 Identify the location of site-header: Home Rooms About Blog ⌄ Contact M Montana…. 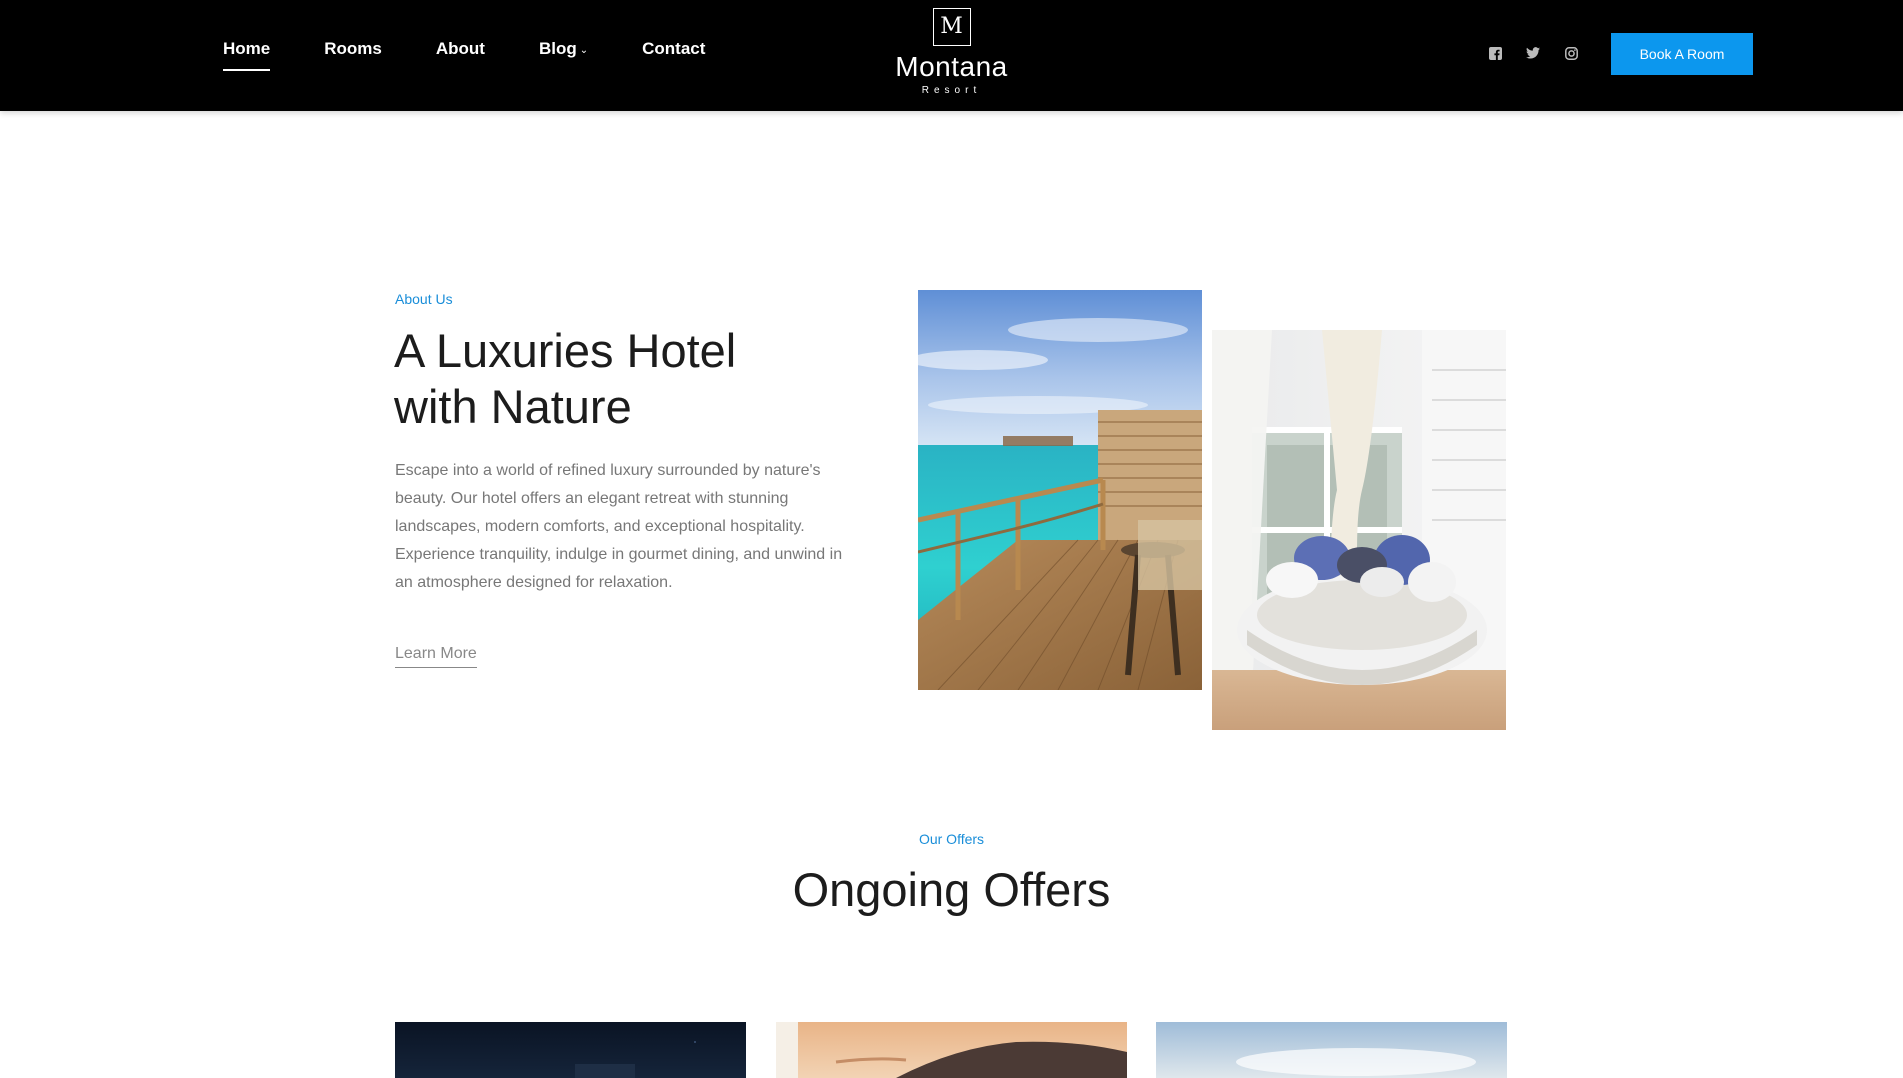
(951, 55).